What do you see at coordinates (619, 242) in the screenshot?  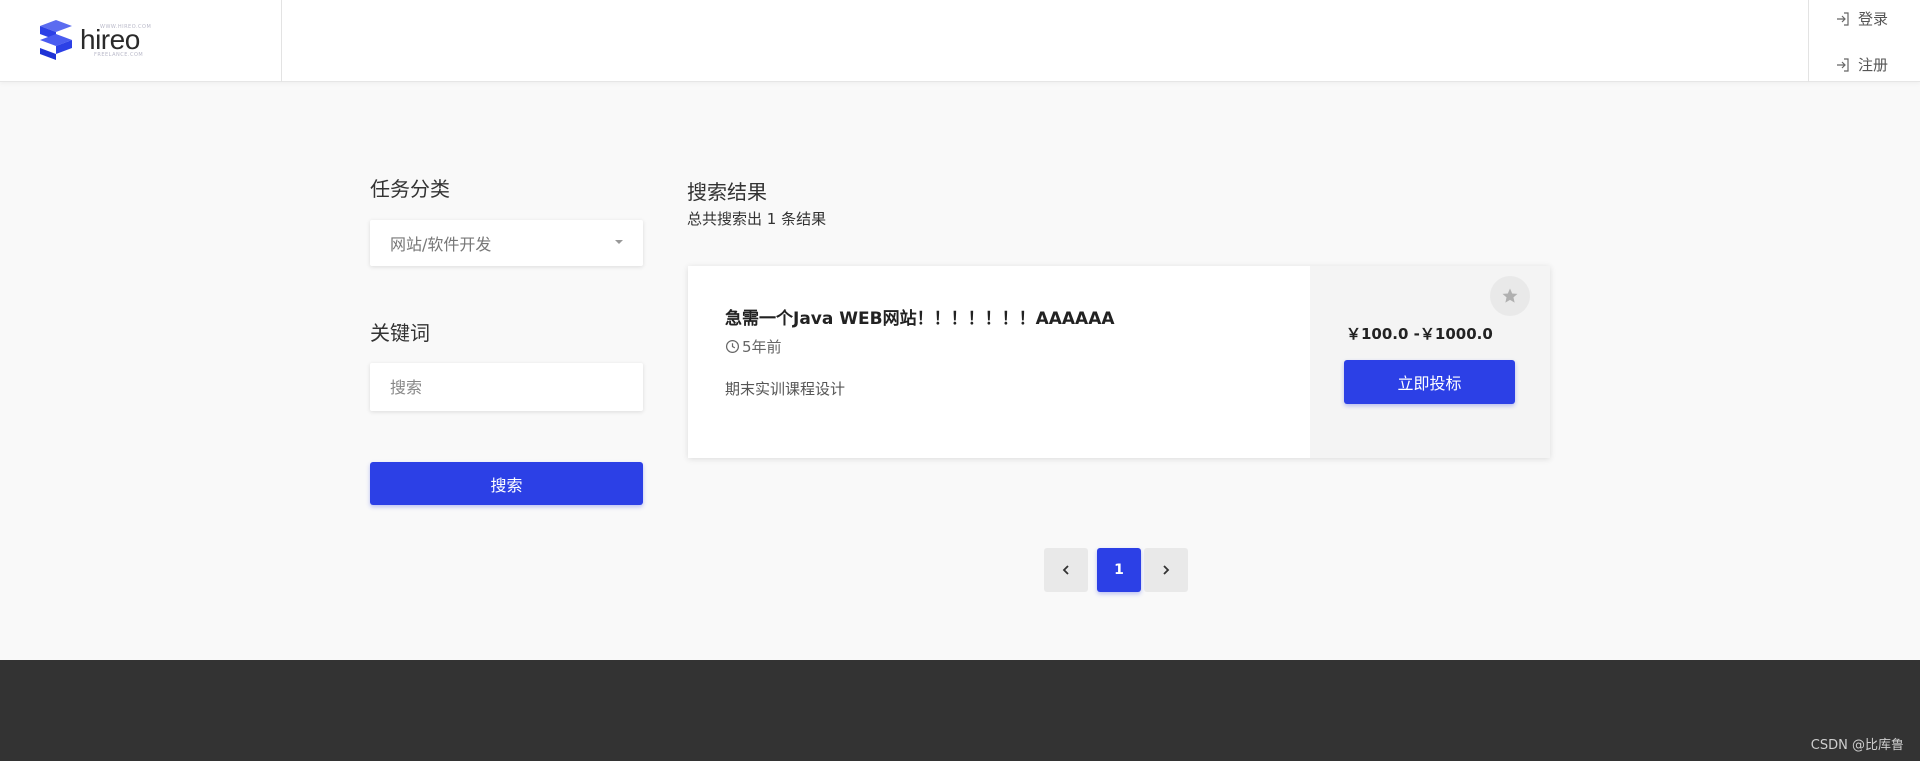 I see `chevron-down-icon` at bounding box center [619, 242].